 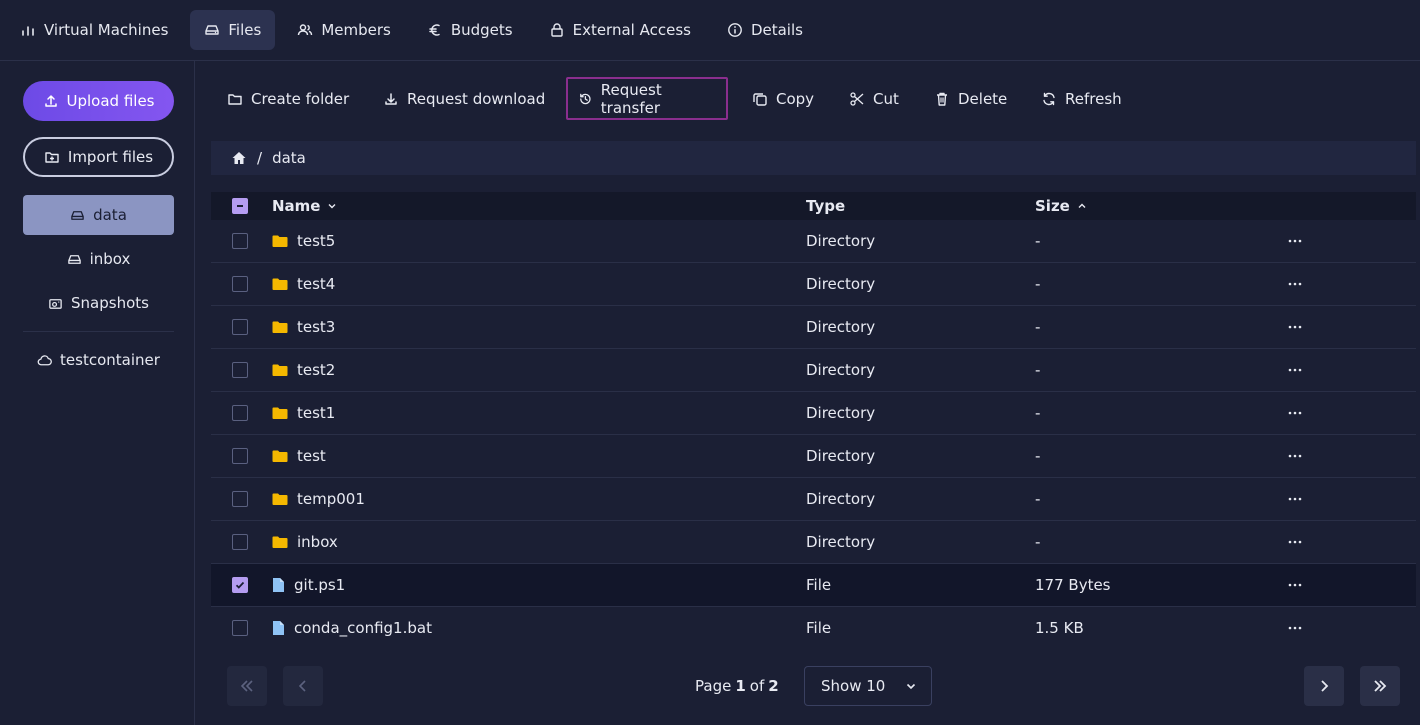 I want to click on table-header: Name Type Size, so click(x=813, y=206).